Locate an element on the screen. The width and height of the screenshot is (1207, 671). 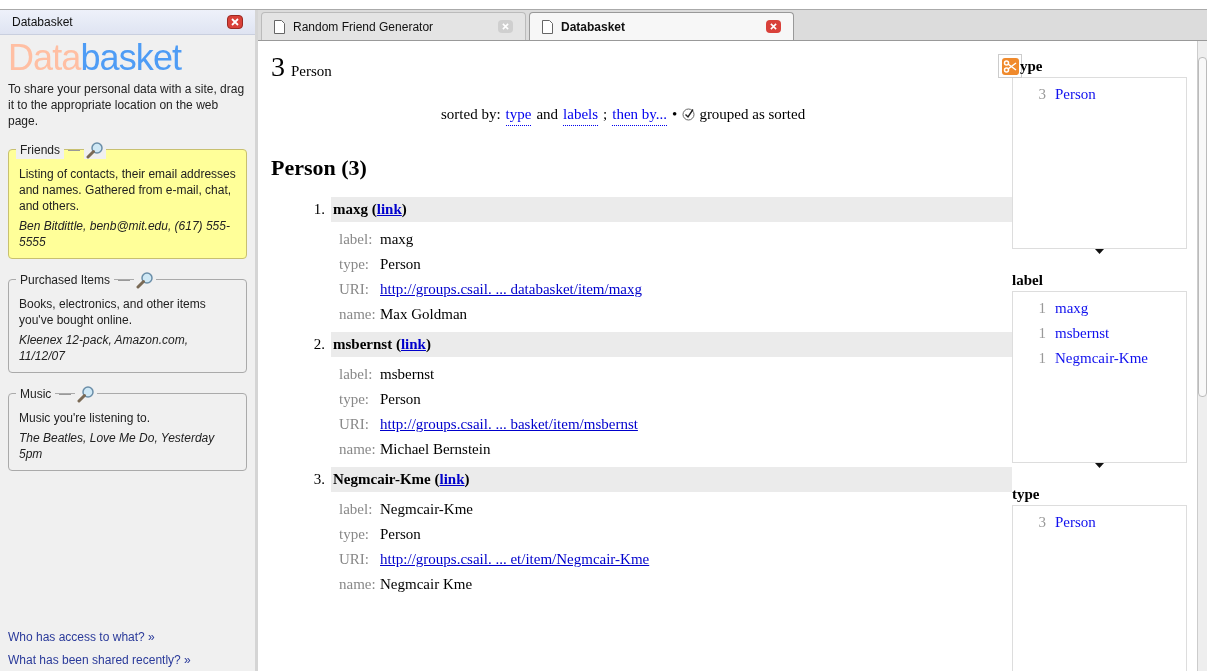
sort-link: labels is located at coordinates (581, 114).